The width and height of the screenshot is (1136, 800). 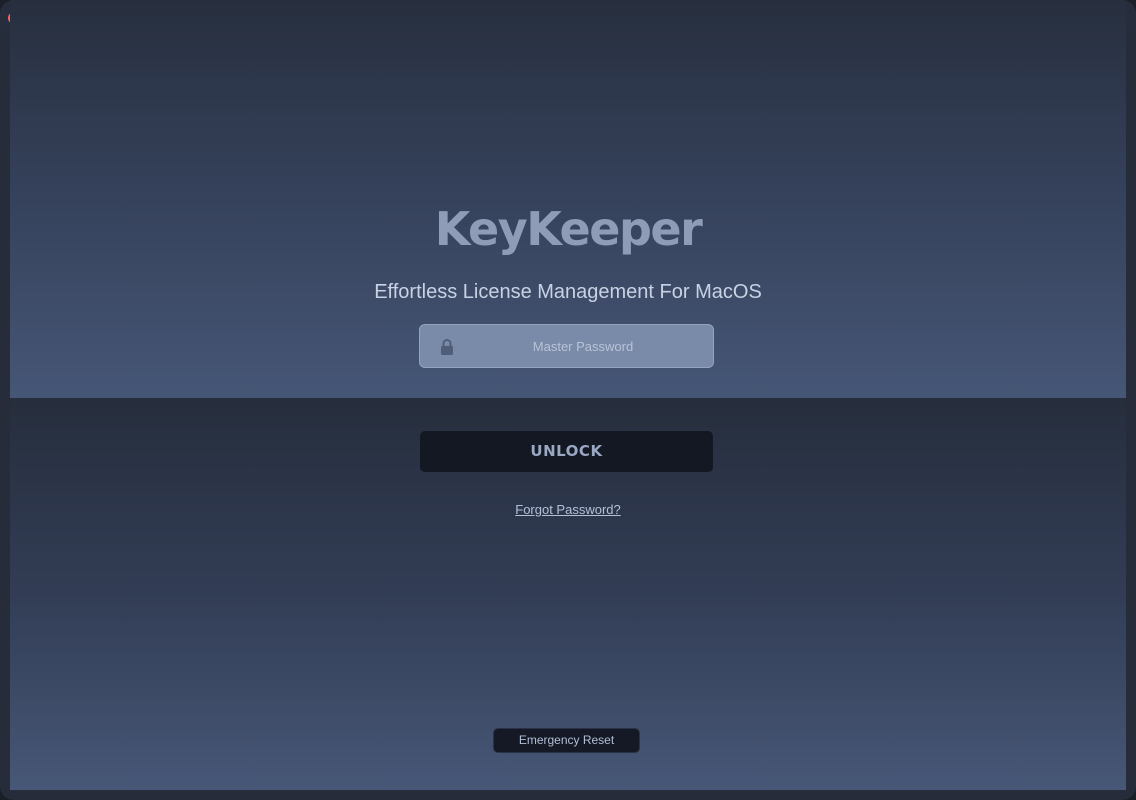 What do you see at coordinates (447, 347) in the screenshot?
I see `lock-icon` at bounding box center [447, 347].